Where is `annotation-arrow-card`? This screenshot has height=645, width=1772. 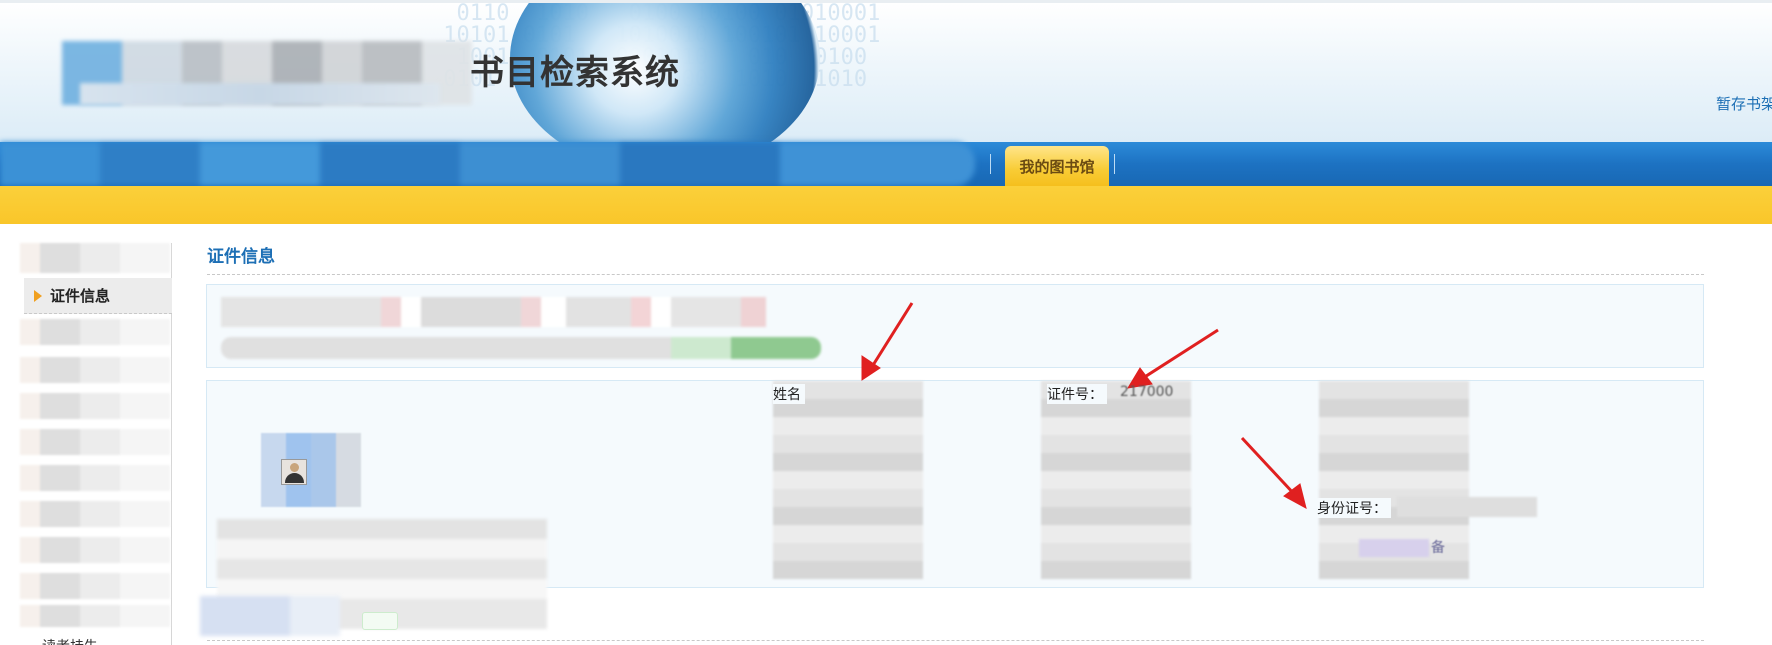
annotation-arrow-card is located at coordinates (1179, 355).